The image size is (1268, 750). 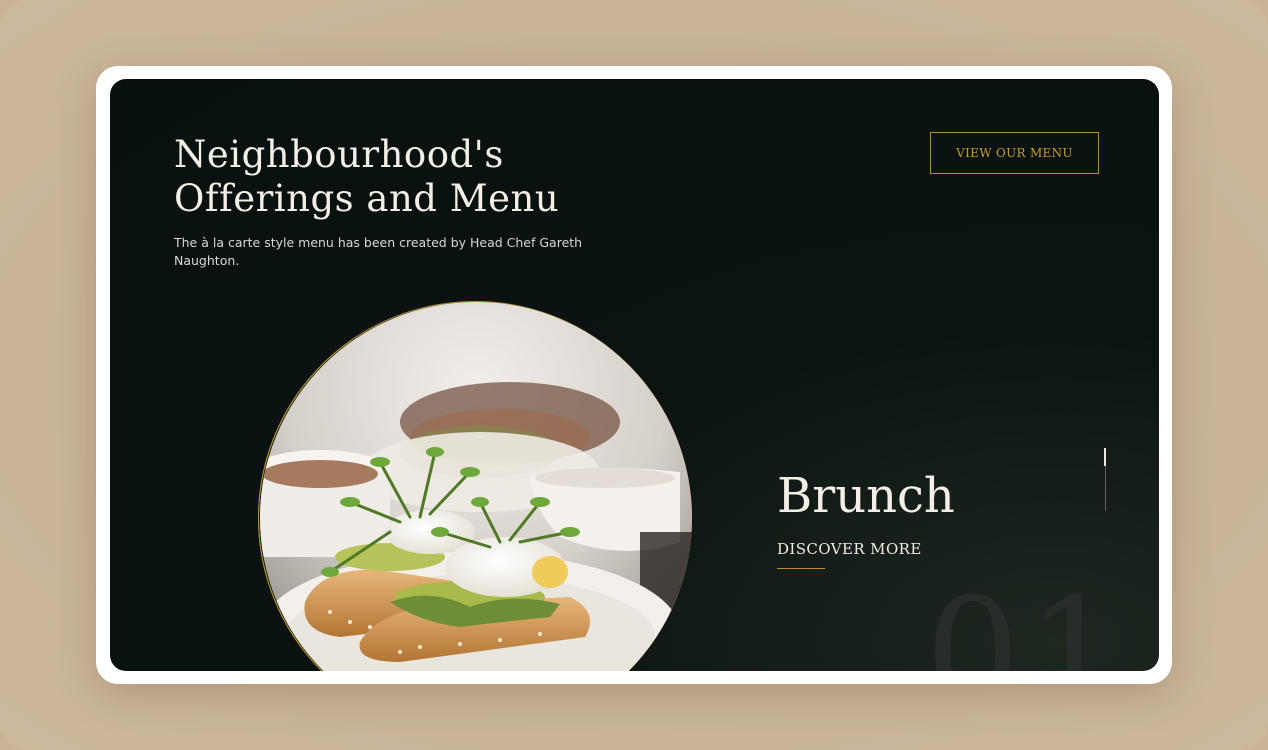 I want to click on slider-progress-fill, so click(x=1105, y=457).